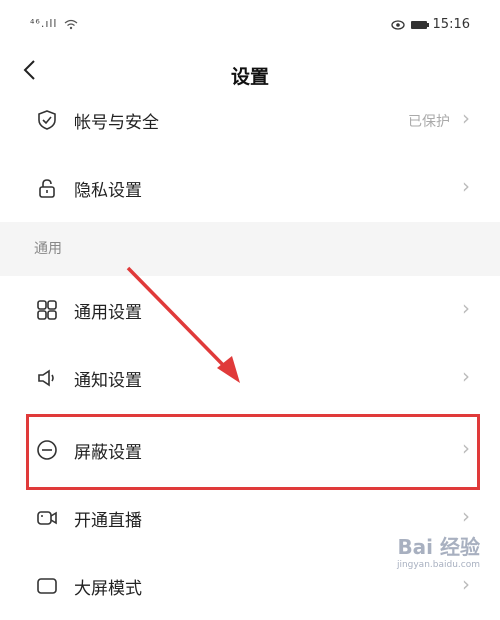  I want to click on watermark: Bai 经验 jingyan.baidu.com, so click(438, 550).